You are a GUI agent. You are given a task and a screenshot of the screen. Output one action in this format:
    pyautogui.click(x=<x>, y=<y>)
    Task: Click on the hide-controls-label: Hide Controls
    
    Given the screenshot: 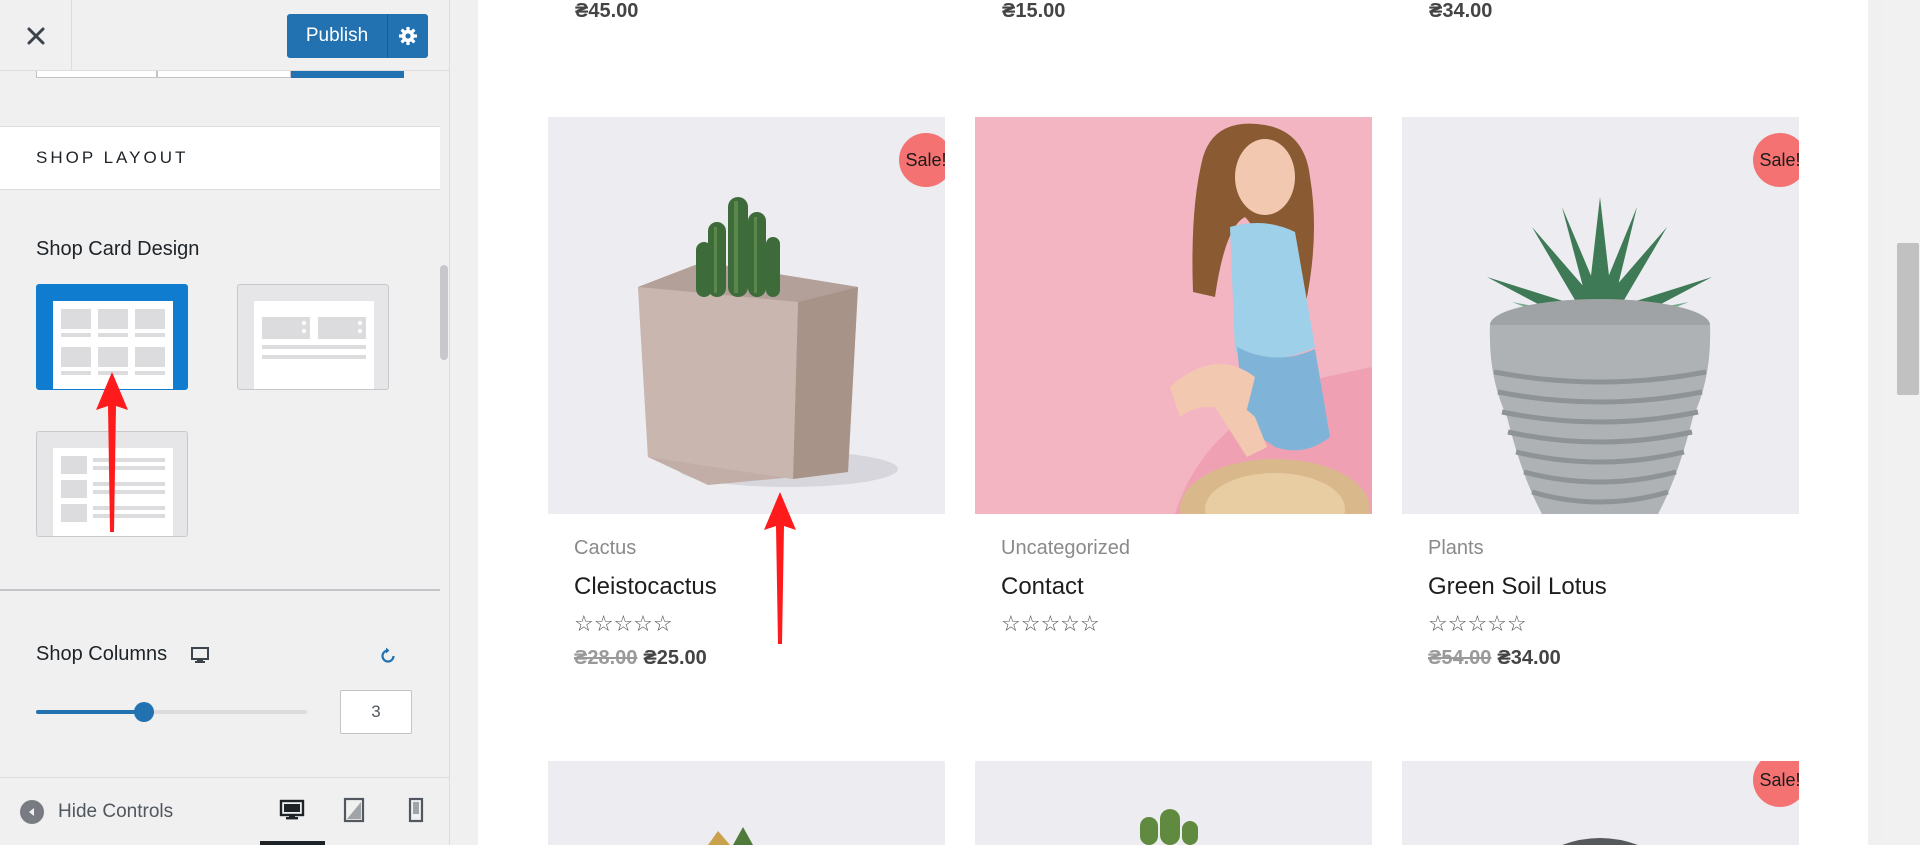 What is the action you would take?
    pyautogui.click(x=116, y=811)
    